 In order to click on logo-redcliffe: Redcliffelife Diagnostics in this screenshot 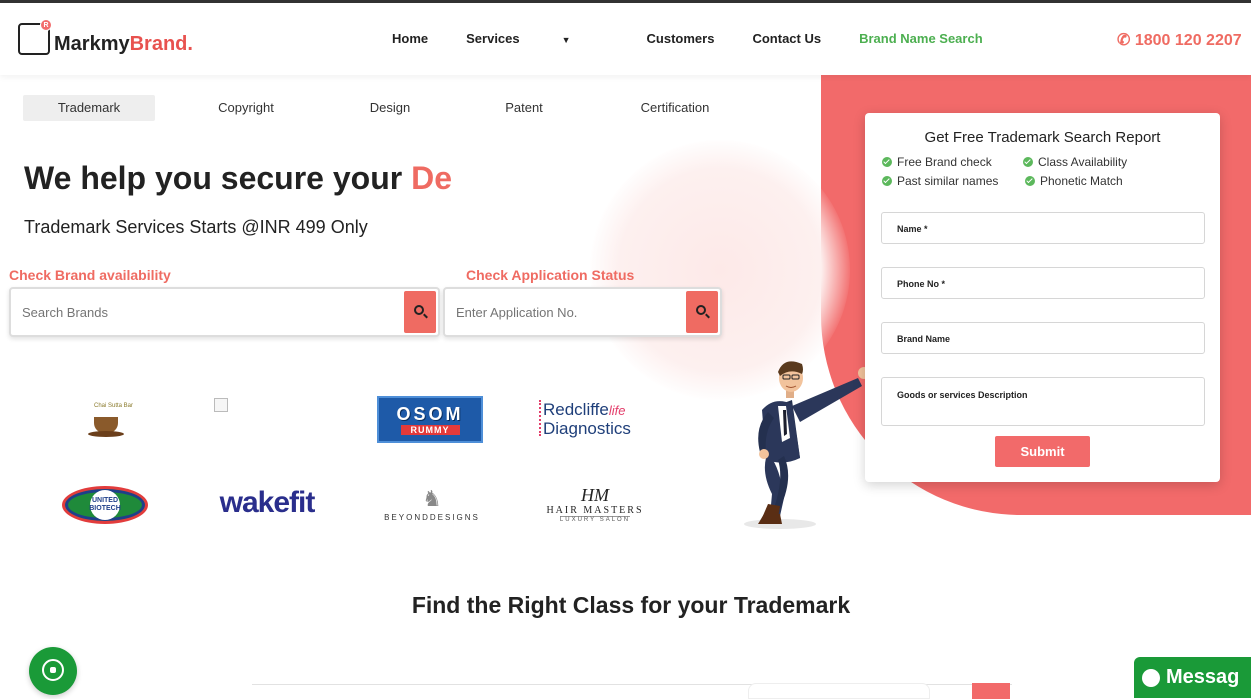, I will do `click(591, 419)`.